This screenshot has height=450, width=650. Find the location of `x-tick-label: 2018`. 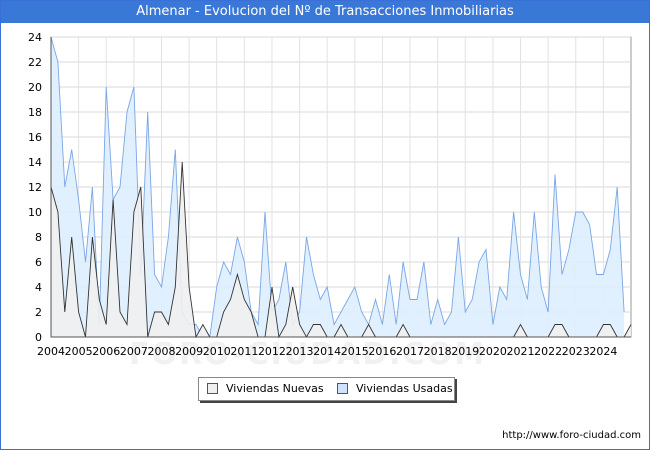

x-tick-label: 2018 is located at coordinates (438, 351).